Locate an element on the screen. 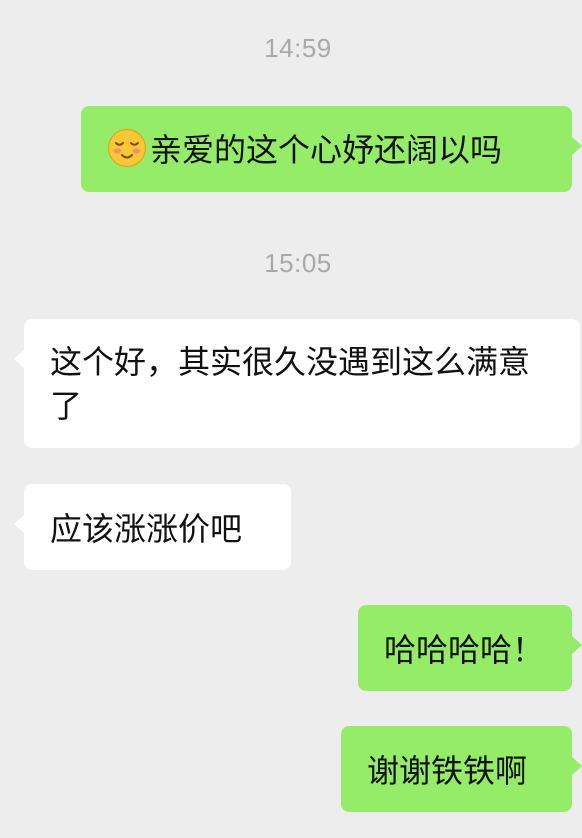 This screenshot has height=838, width=582. timestamp: 15:05 is located at coordinates (298, 263).